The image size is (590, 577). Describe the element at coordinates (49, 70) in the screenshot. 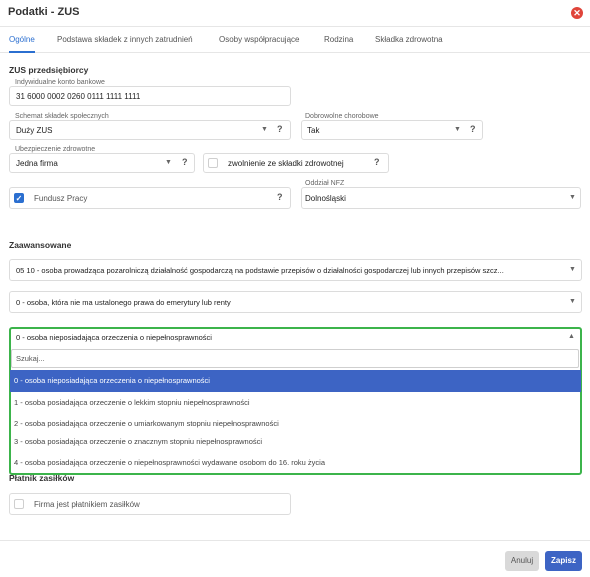

I see `zus-section-title: ZUS przedsiębiorcy` at that location.